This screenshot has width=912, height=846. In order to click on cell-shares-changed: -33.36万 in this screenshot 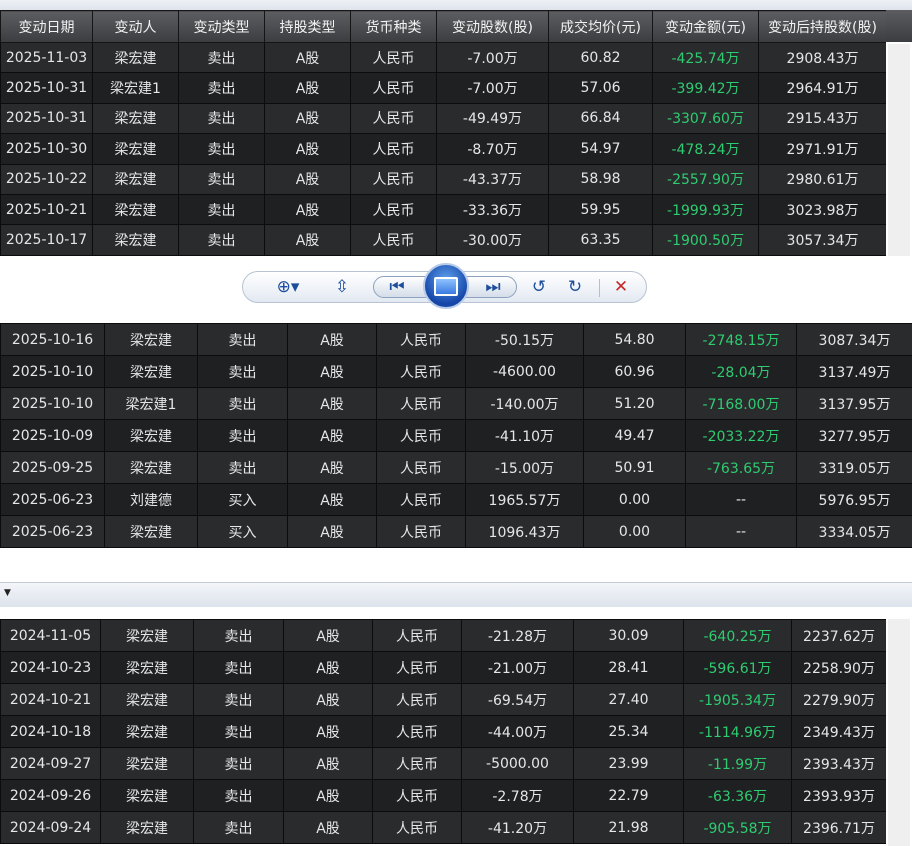, I will do `click(492, 209)`.